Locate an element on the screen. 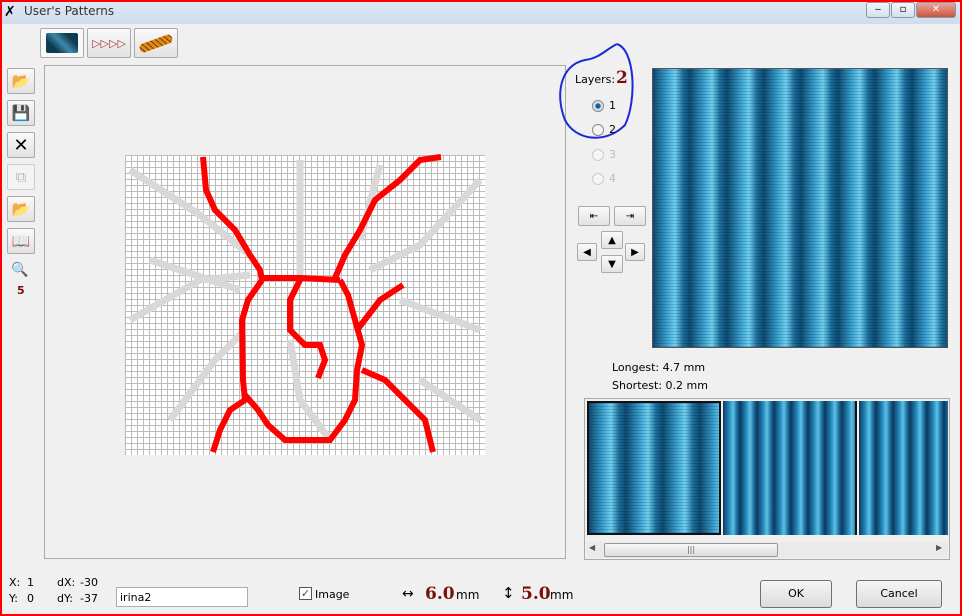 Image resolution: width=962 pixels, height=616 pixels. move-up-button: ▲ is located at coordinates (612, 240).